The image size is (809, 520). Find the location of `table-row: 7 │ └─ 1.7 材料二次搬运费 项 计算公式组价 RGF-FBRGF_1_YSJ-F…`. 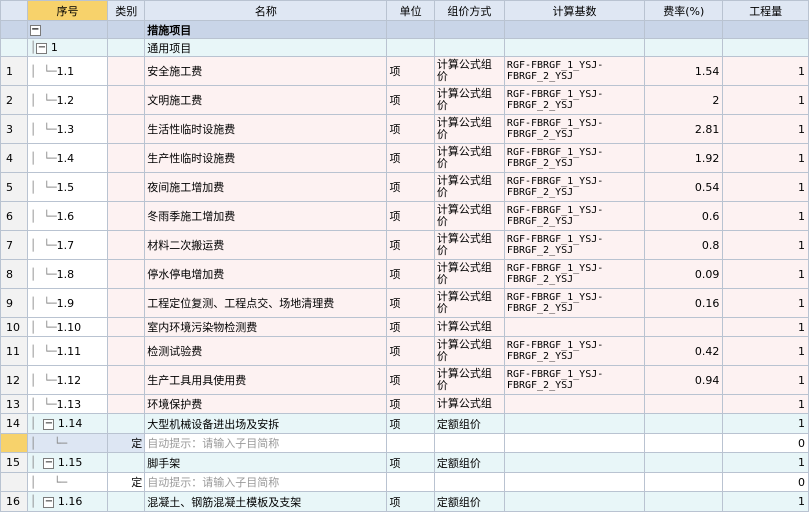

table-row: 7 │ └─ 1.7 材料二次搬运费 项 计算公式组价 RGF-FBRGF_1_YSJ-F… is located at coordinates (404, 245).